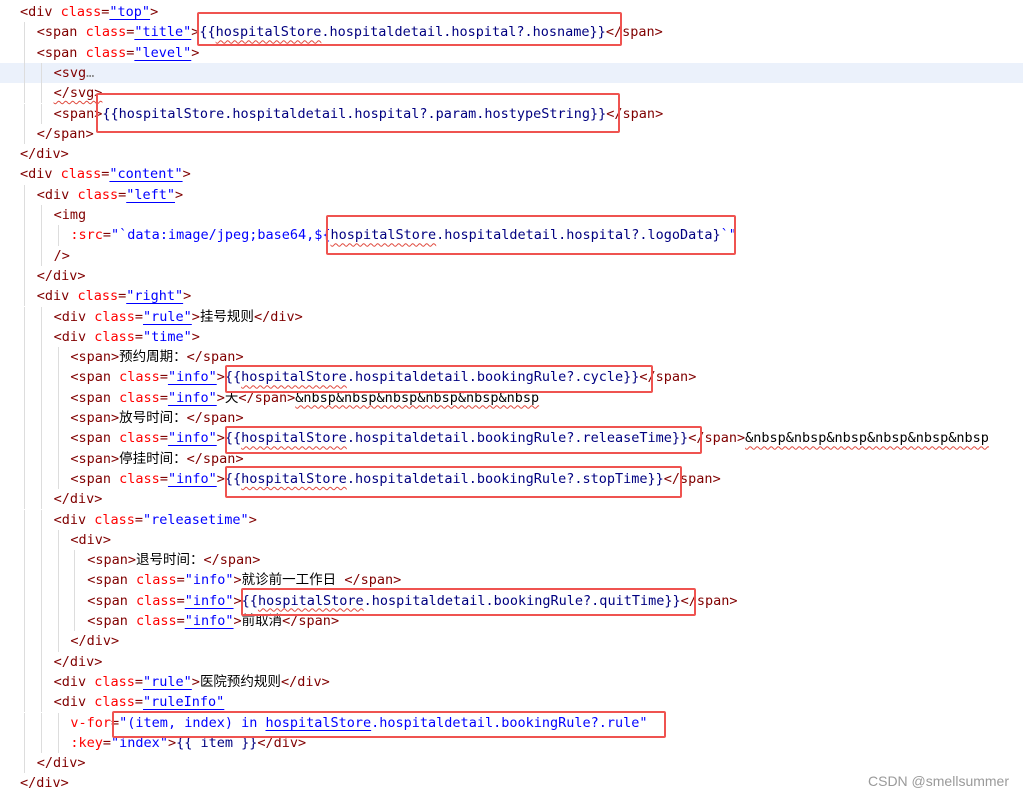 This screenshot has width=1023, height=797. I want to click on code-text: <span class="level">, so click(118, 53).